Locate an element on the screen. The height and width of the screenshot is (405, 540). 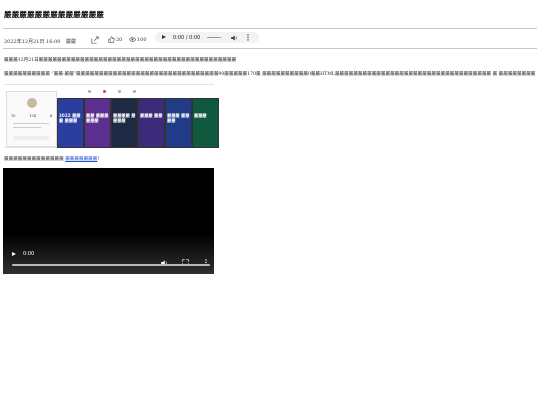
stat-value: 134 is located at coordinates (32, 116).